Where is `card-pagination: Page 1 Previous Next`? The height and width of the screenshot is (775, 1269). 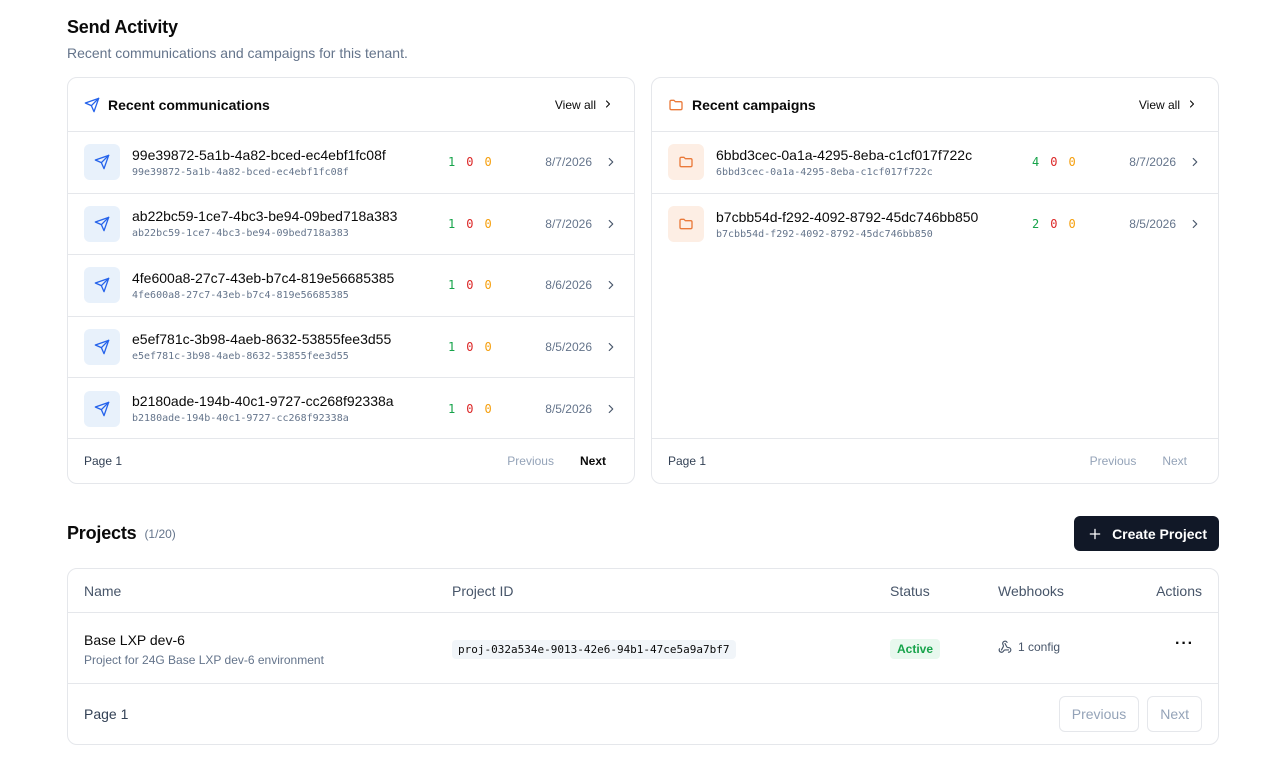
card-pagination: Page 1 Previous Next is located at coordinates (935, 461).